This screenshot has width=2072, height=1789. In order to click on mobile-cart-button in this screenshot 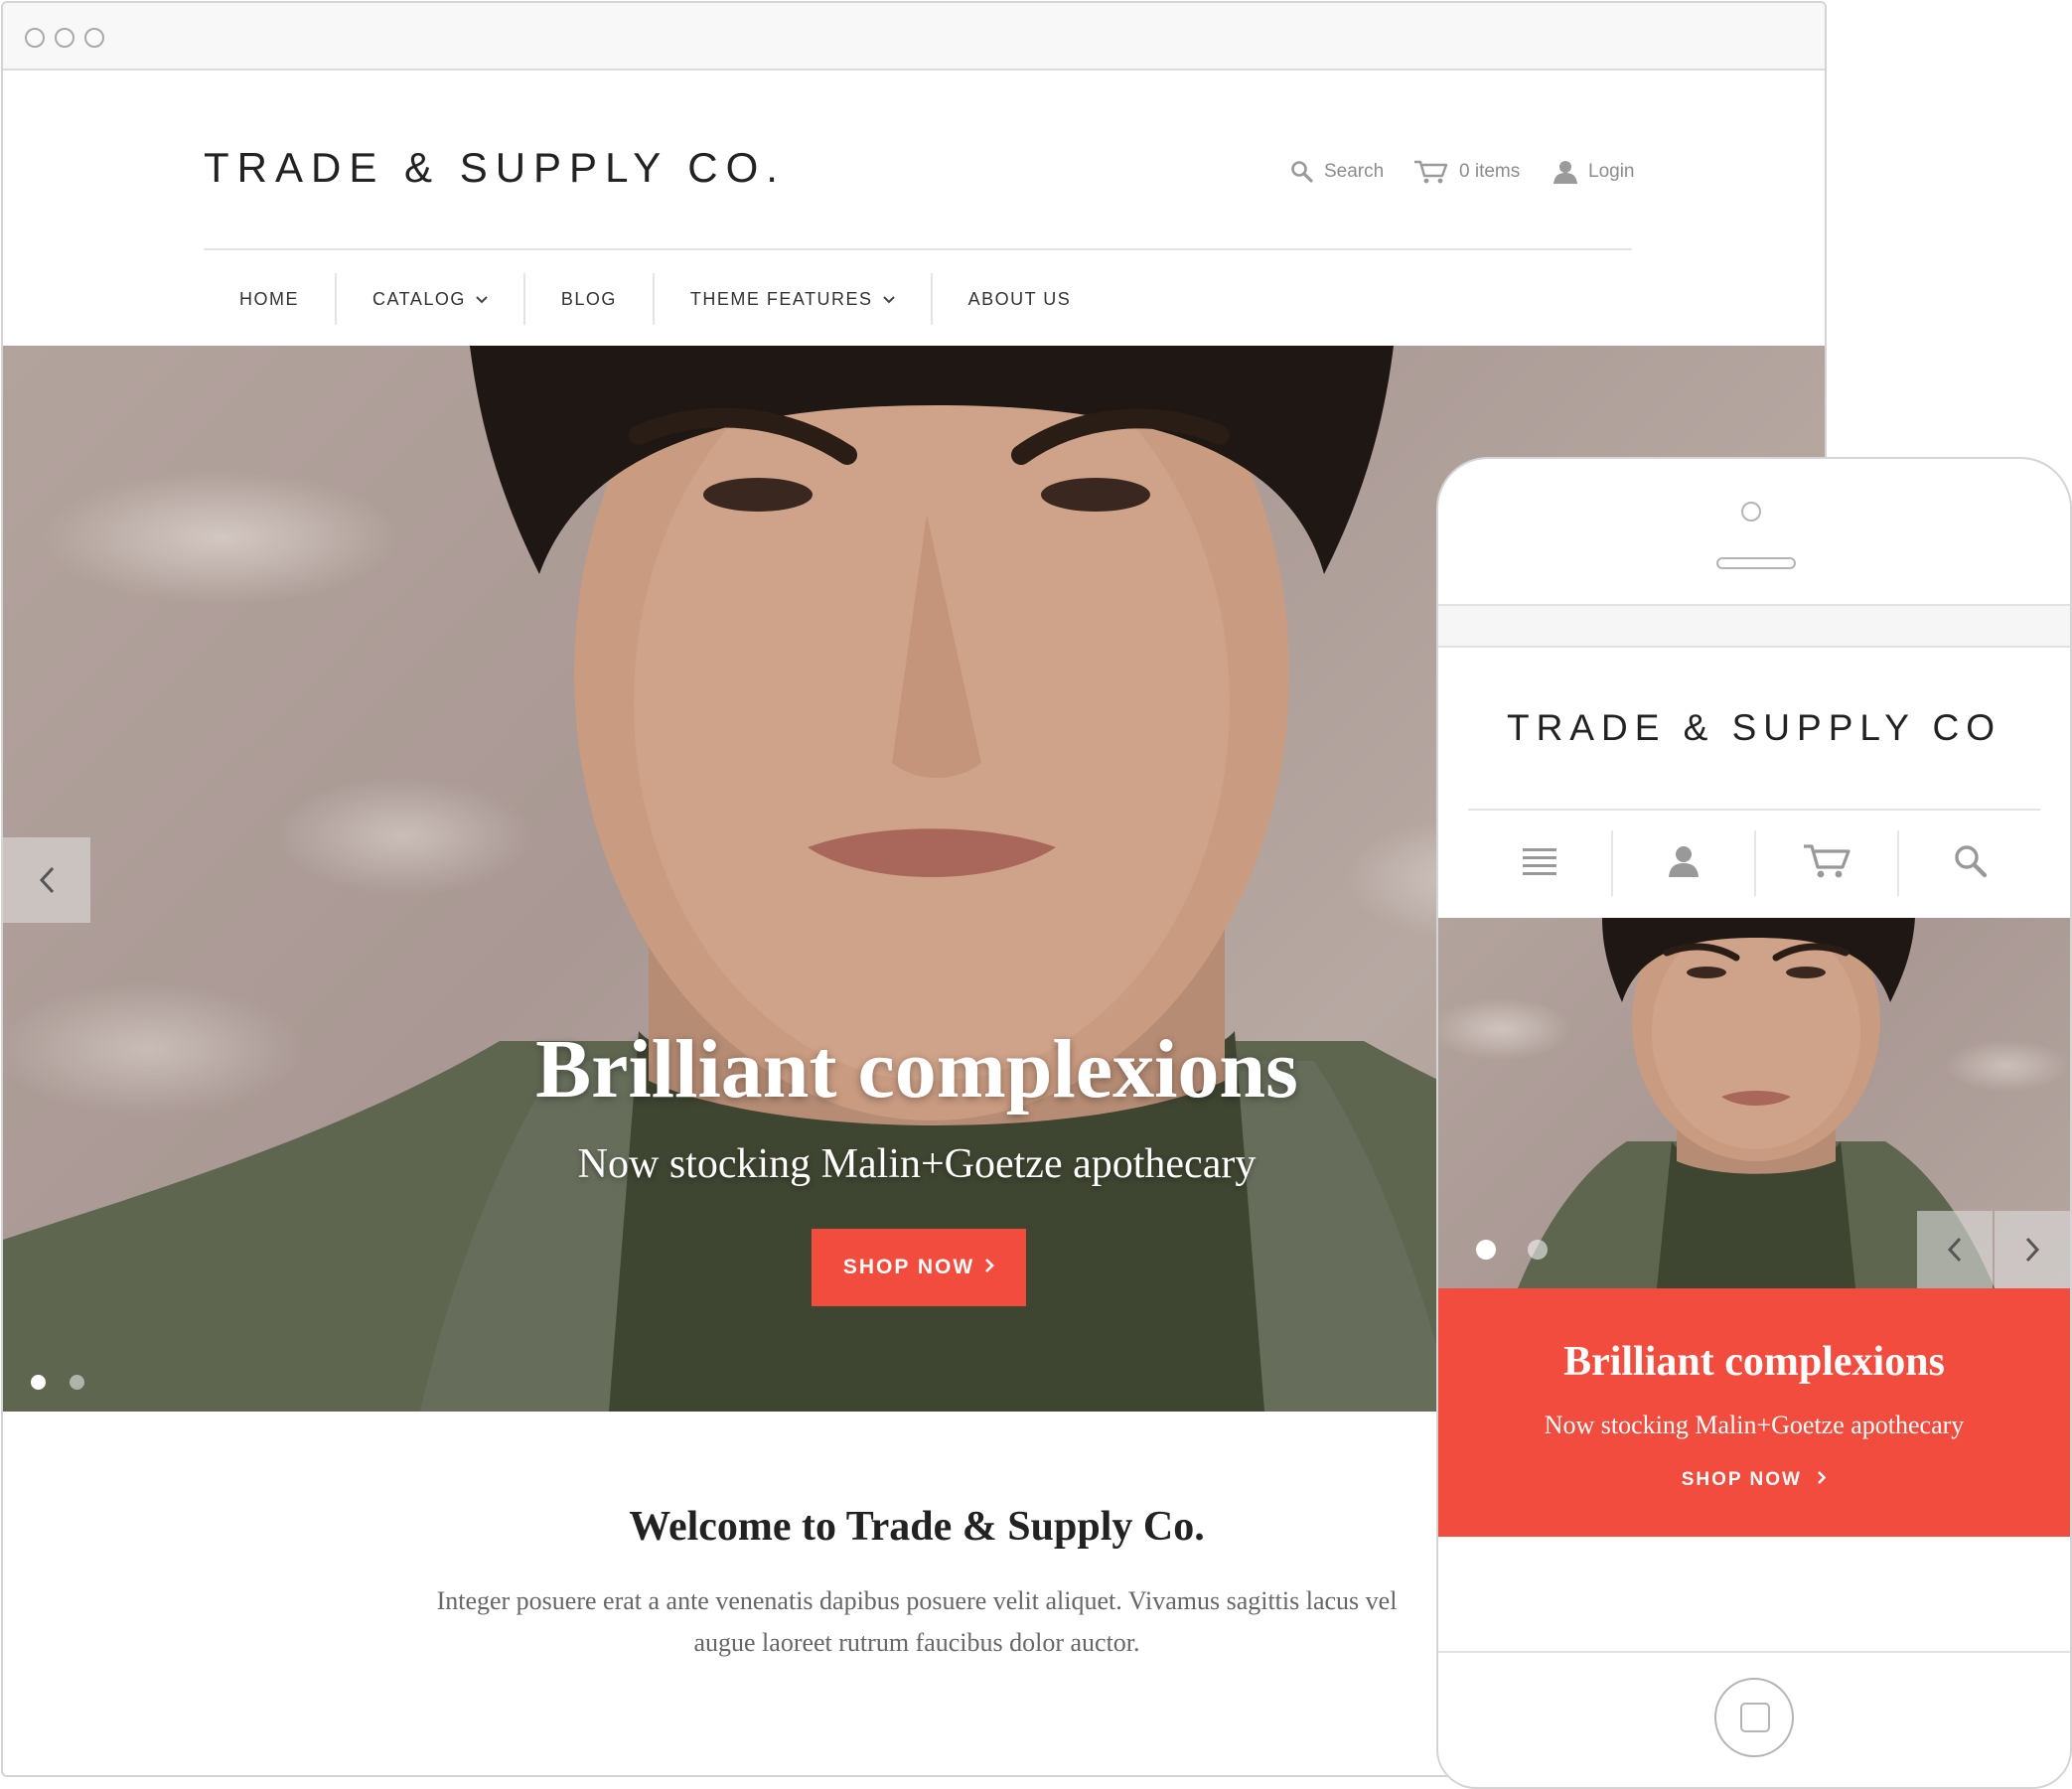, I will do `click(1826, 861)`.